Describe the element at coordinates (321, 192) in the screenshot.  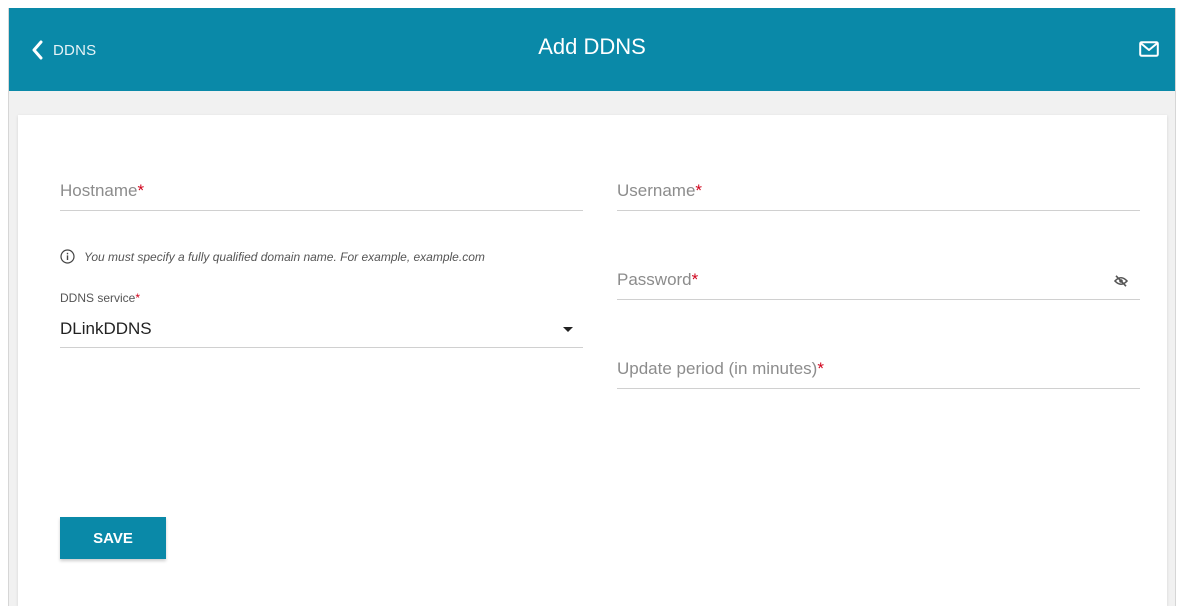
I see `hostname-field: Hostname*` at that location.